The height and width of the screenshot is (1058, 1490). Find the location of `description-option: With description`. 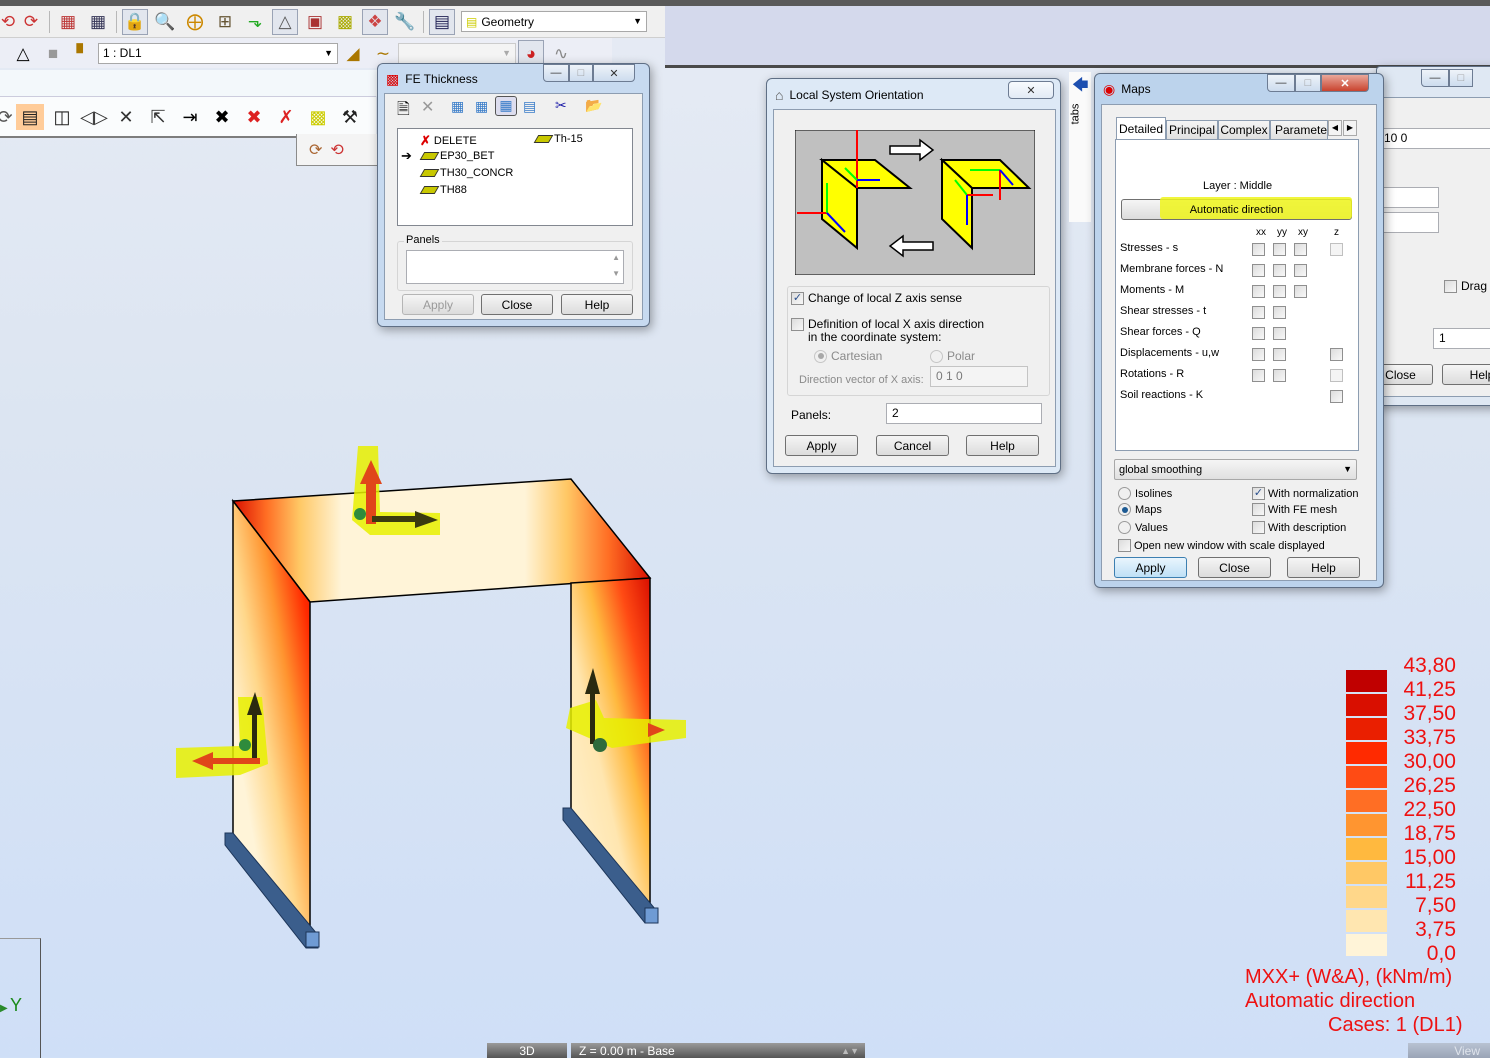

description-option: With description is located at coordinates (1299, 527).